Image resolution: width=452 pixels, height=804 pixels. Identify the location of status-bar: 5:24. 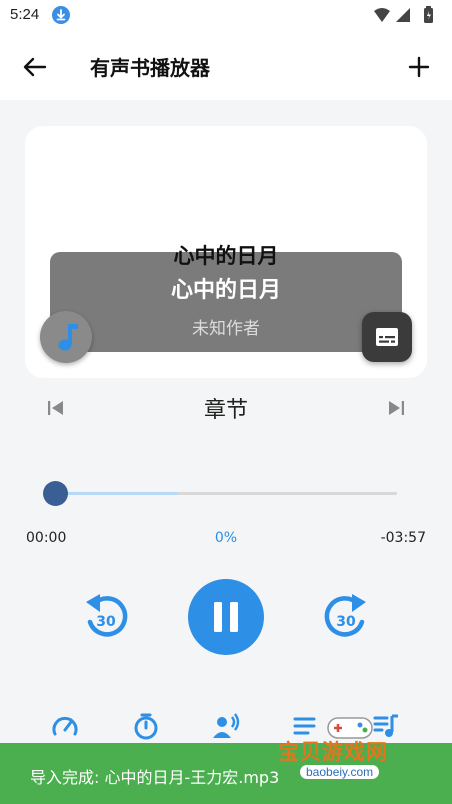
(226, 16).